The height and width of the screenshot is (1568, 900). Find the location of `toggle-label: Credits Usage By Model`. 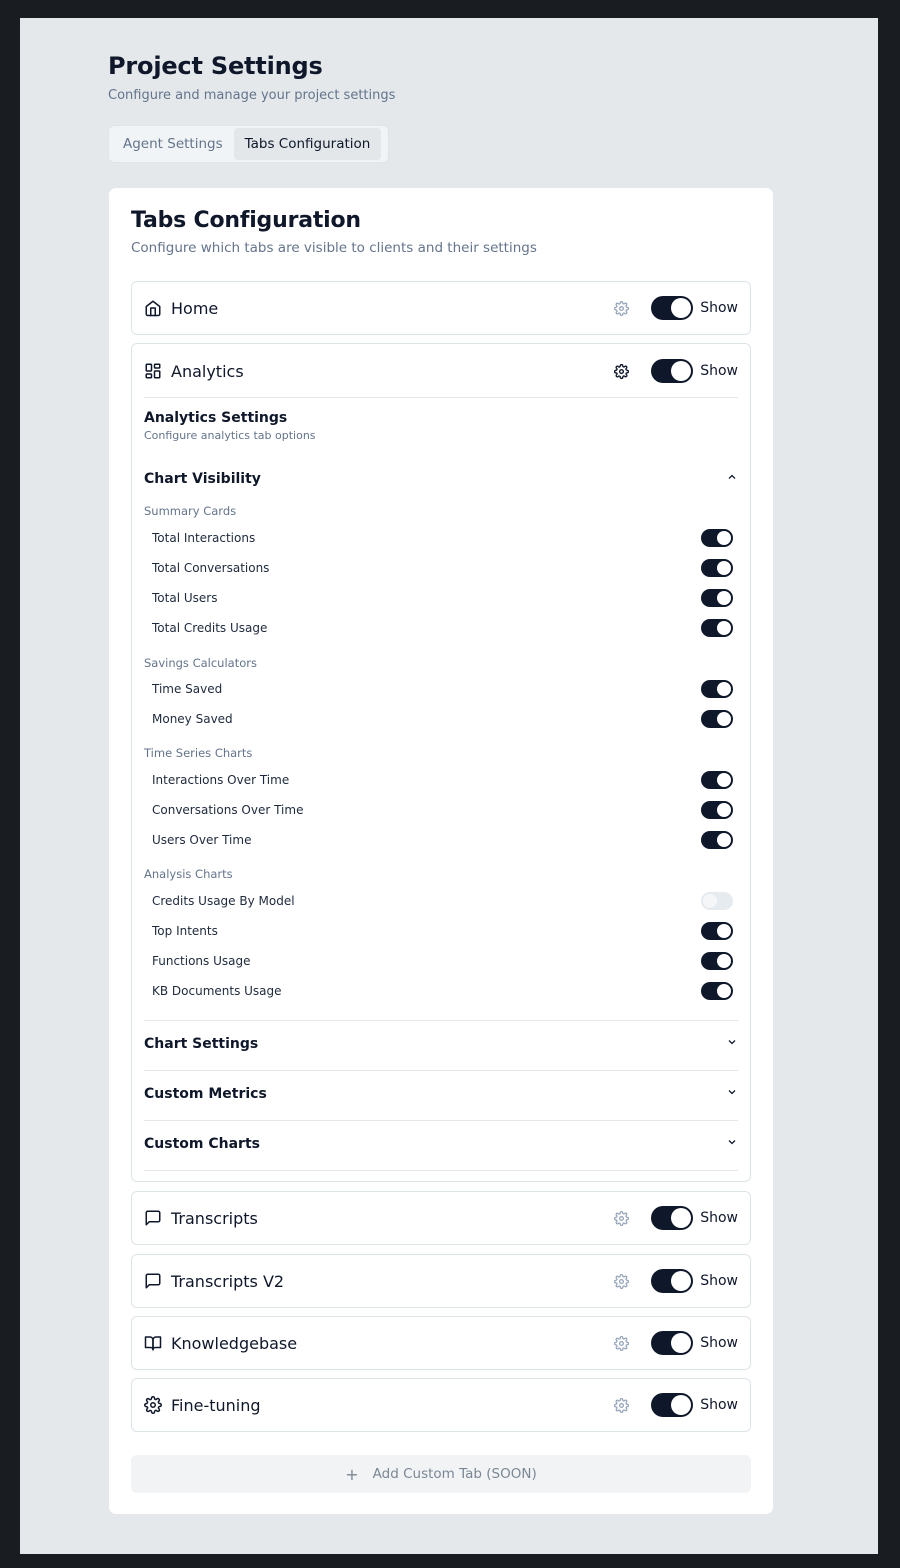

toggle-label: Credits Usage By Model is located at coordinates (223, 901).